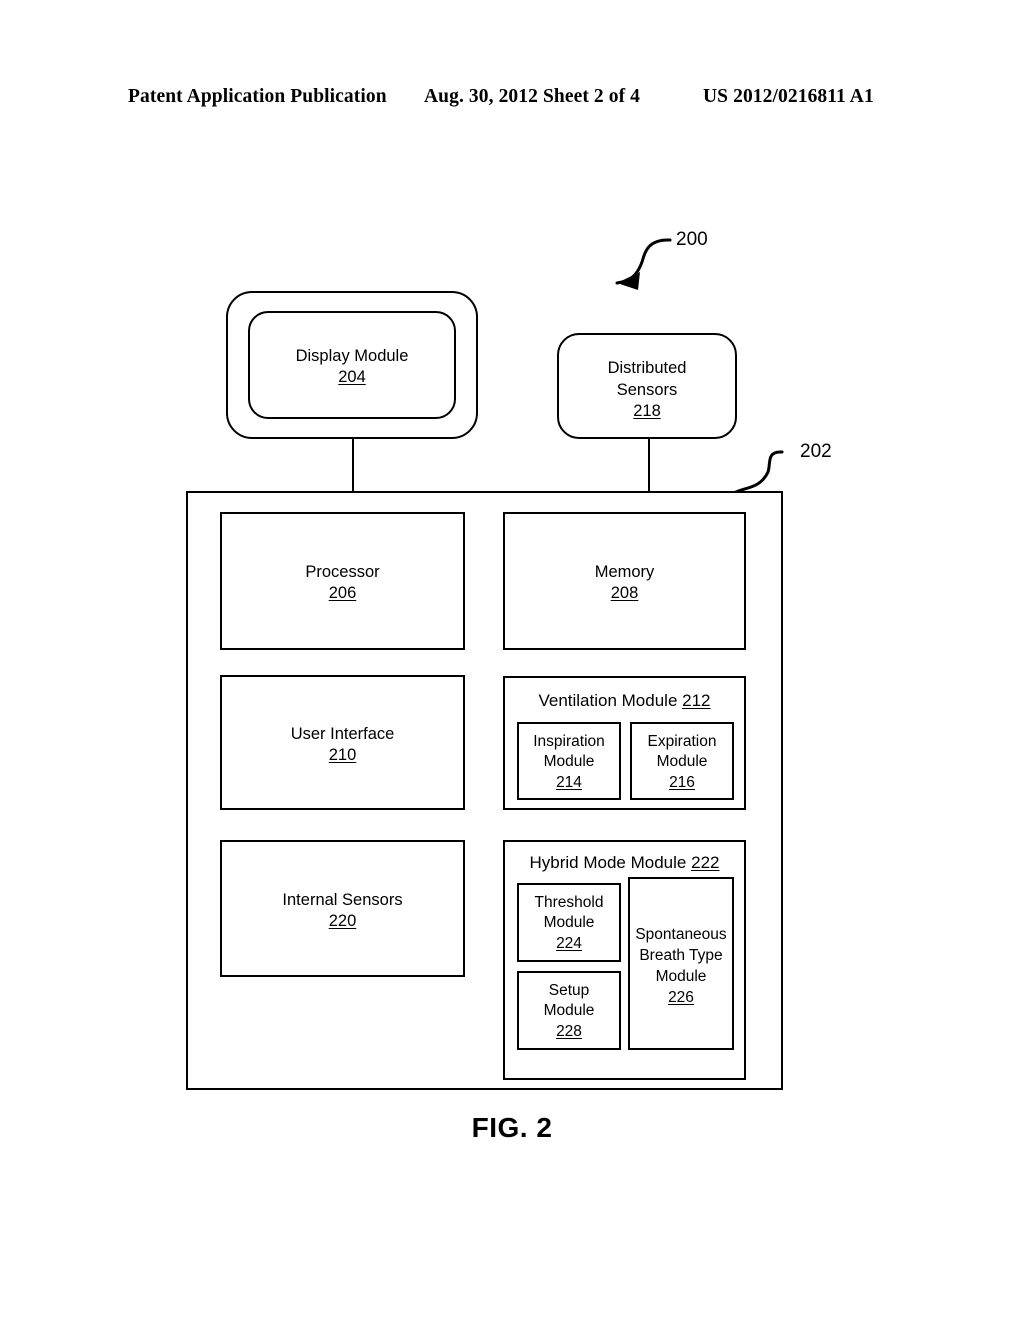 This screenshot has height=1320, width=1024. I want to click on display-module-ref: 204, so click(352, 377).